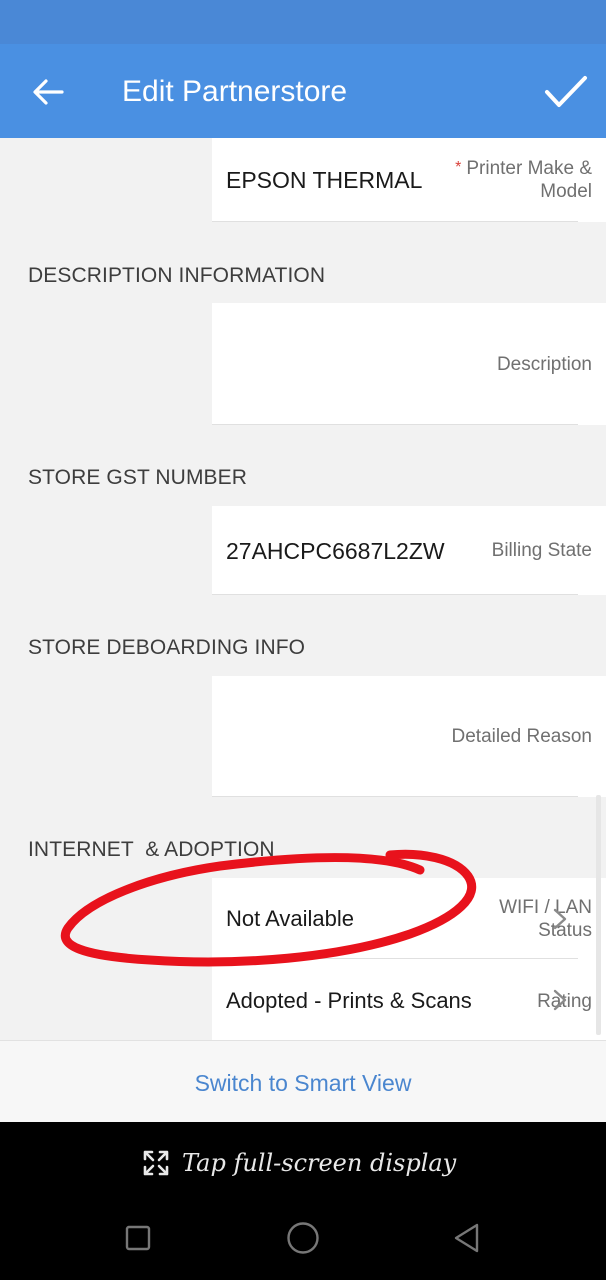 This screenshot has height=1280, width=606. Describe the element at coordinates (335, 551) in the screenshot. I see `billing-state-field-value: 27AHCPC6687L2ZW` at that location.